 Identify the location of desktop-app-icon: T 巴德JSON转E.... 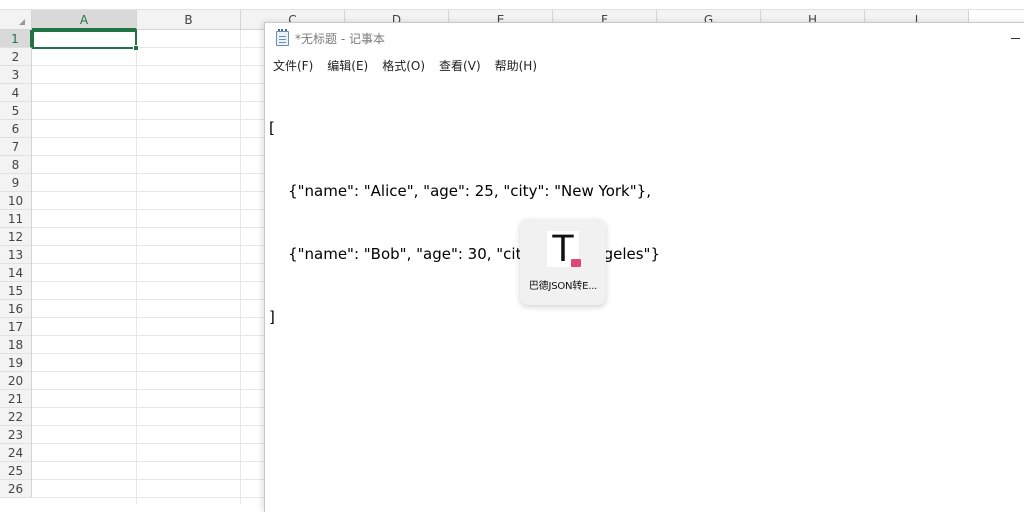
(563, 262).